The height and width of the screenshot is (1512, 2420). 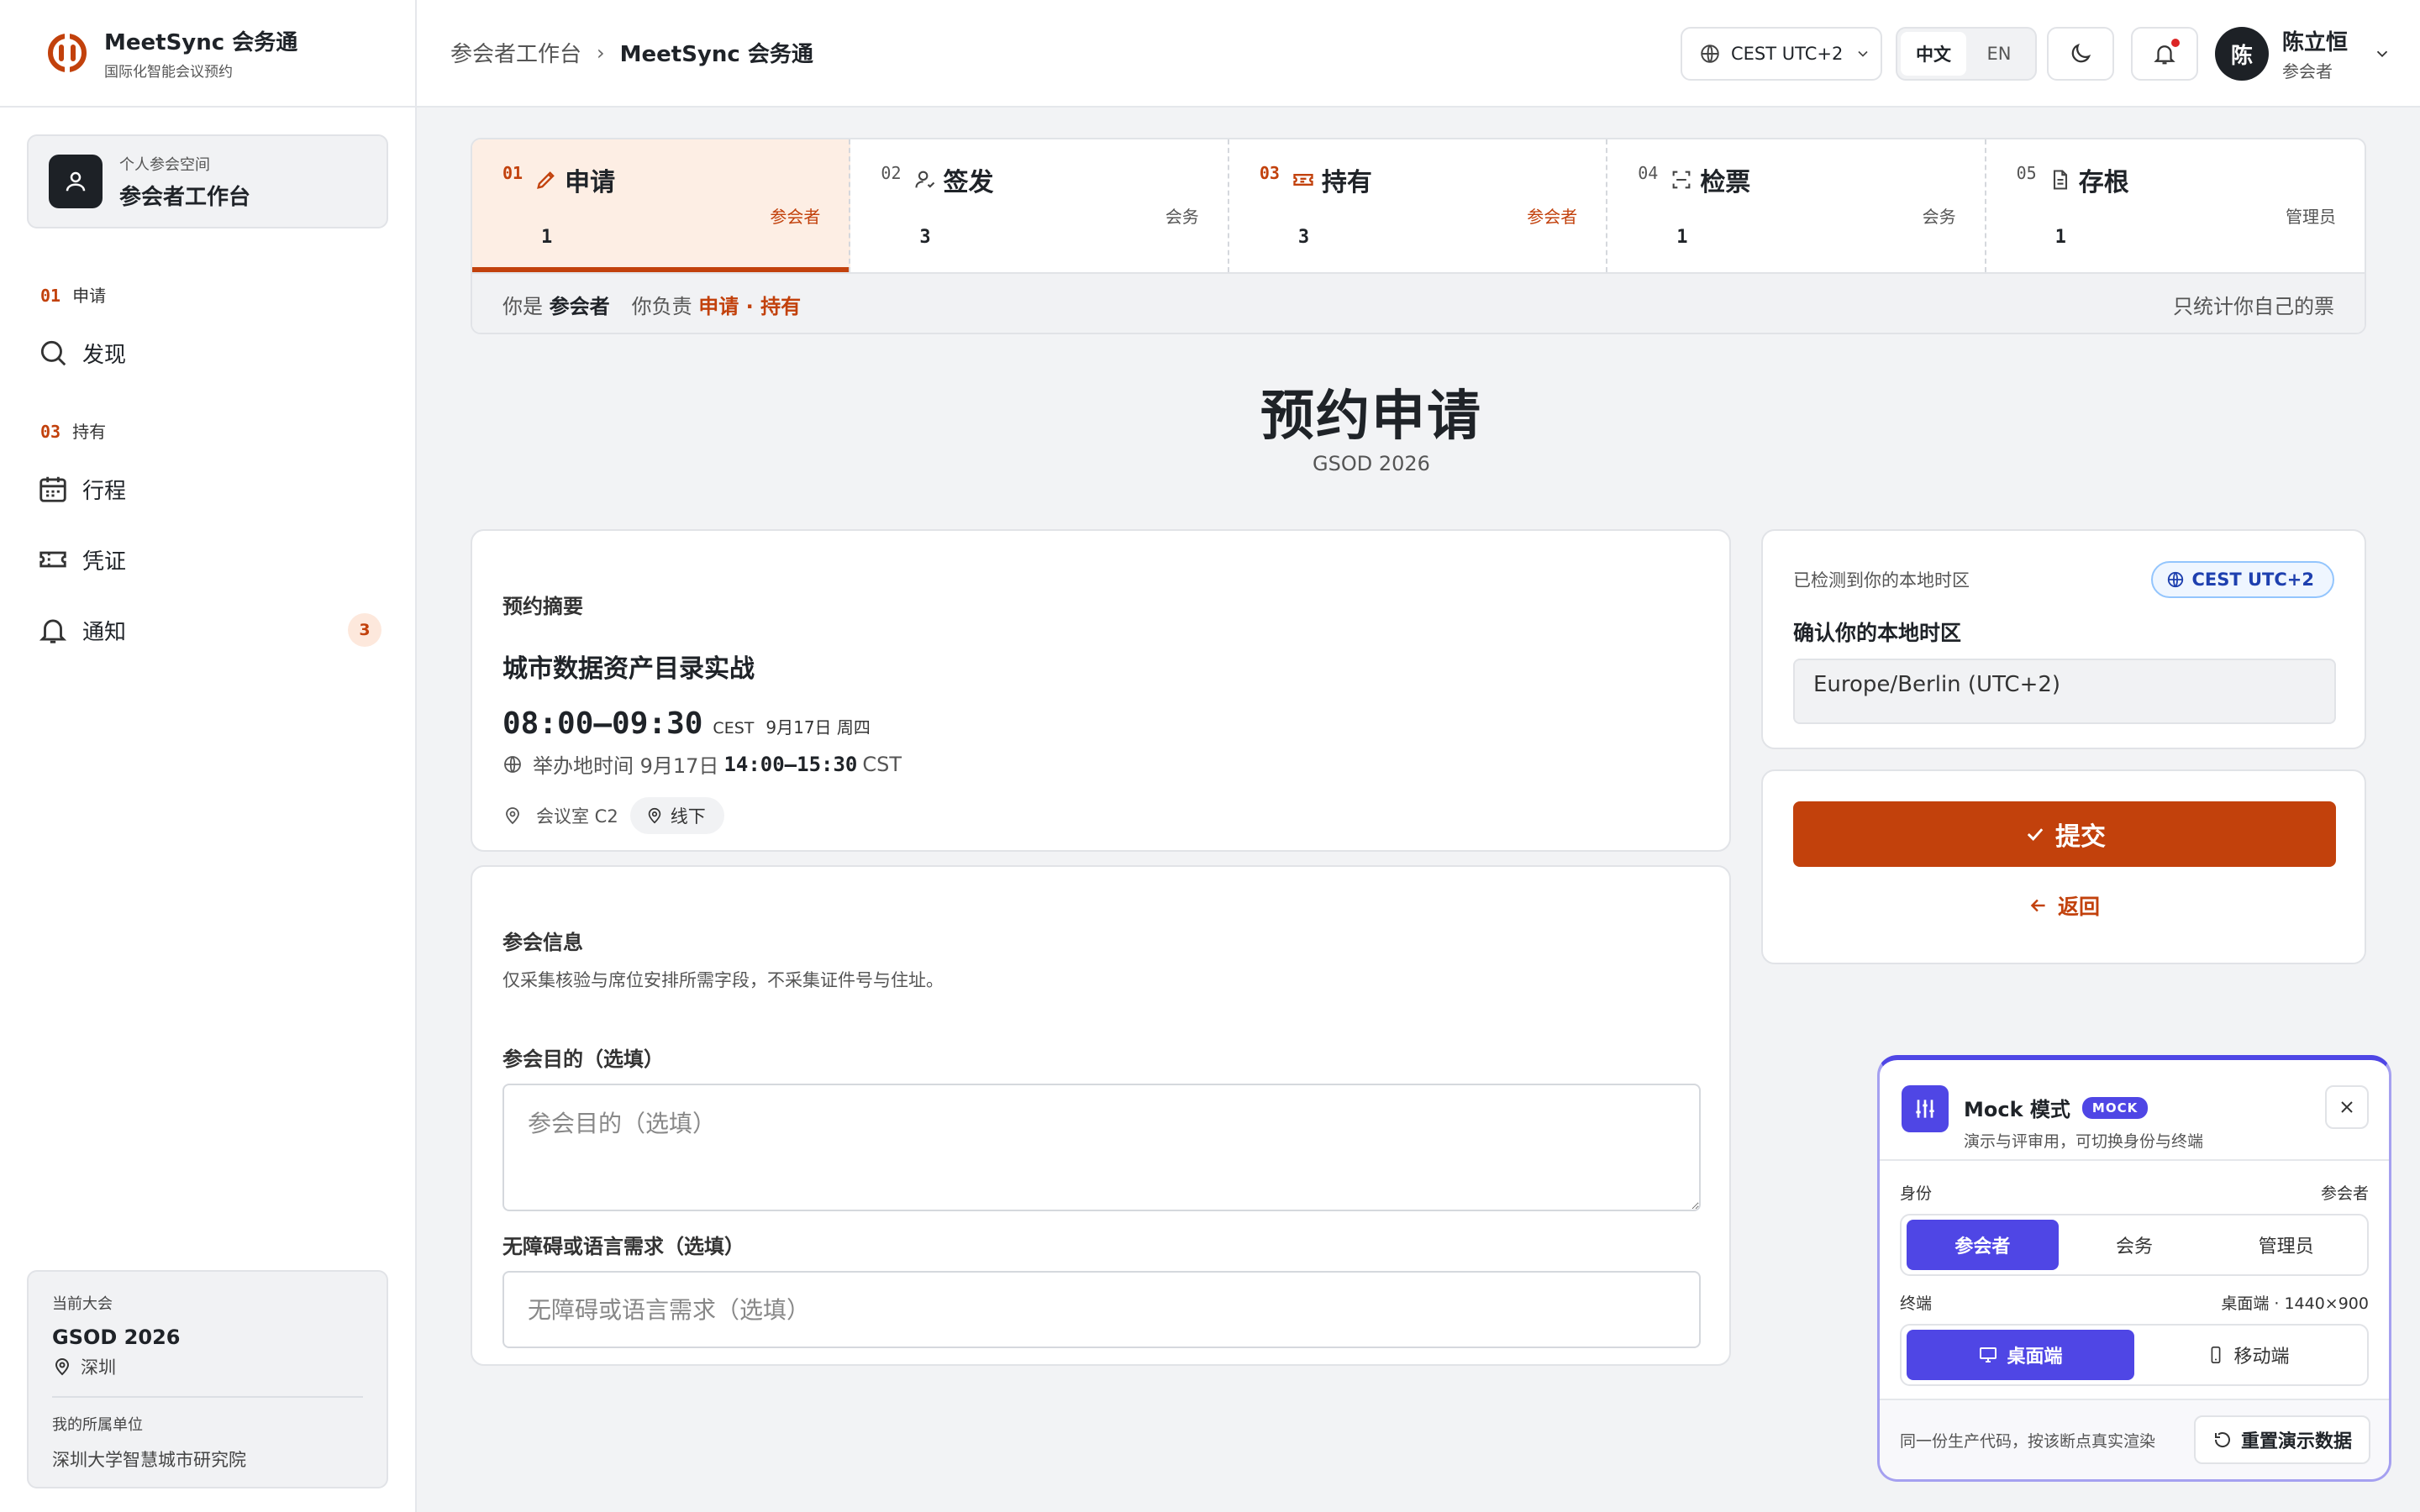 What do you see at coordinates (209, 630) in the screenshot?
I see `sidebar-item-notifications: 通知 3` at bounding box center [209, 630].